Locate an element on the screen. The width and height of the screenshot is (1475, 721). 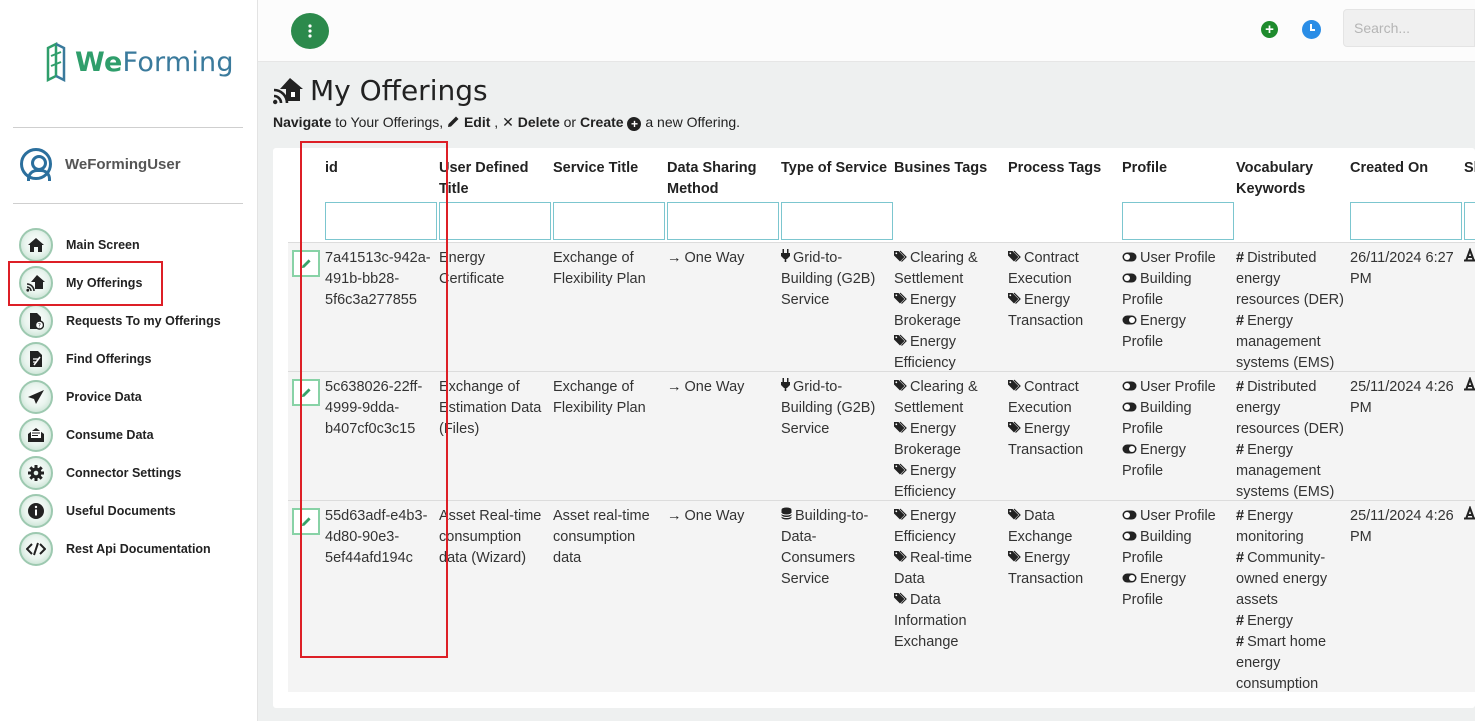
column-header-method: Data Sharing Method is located at coordinates (722, 179).